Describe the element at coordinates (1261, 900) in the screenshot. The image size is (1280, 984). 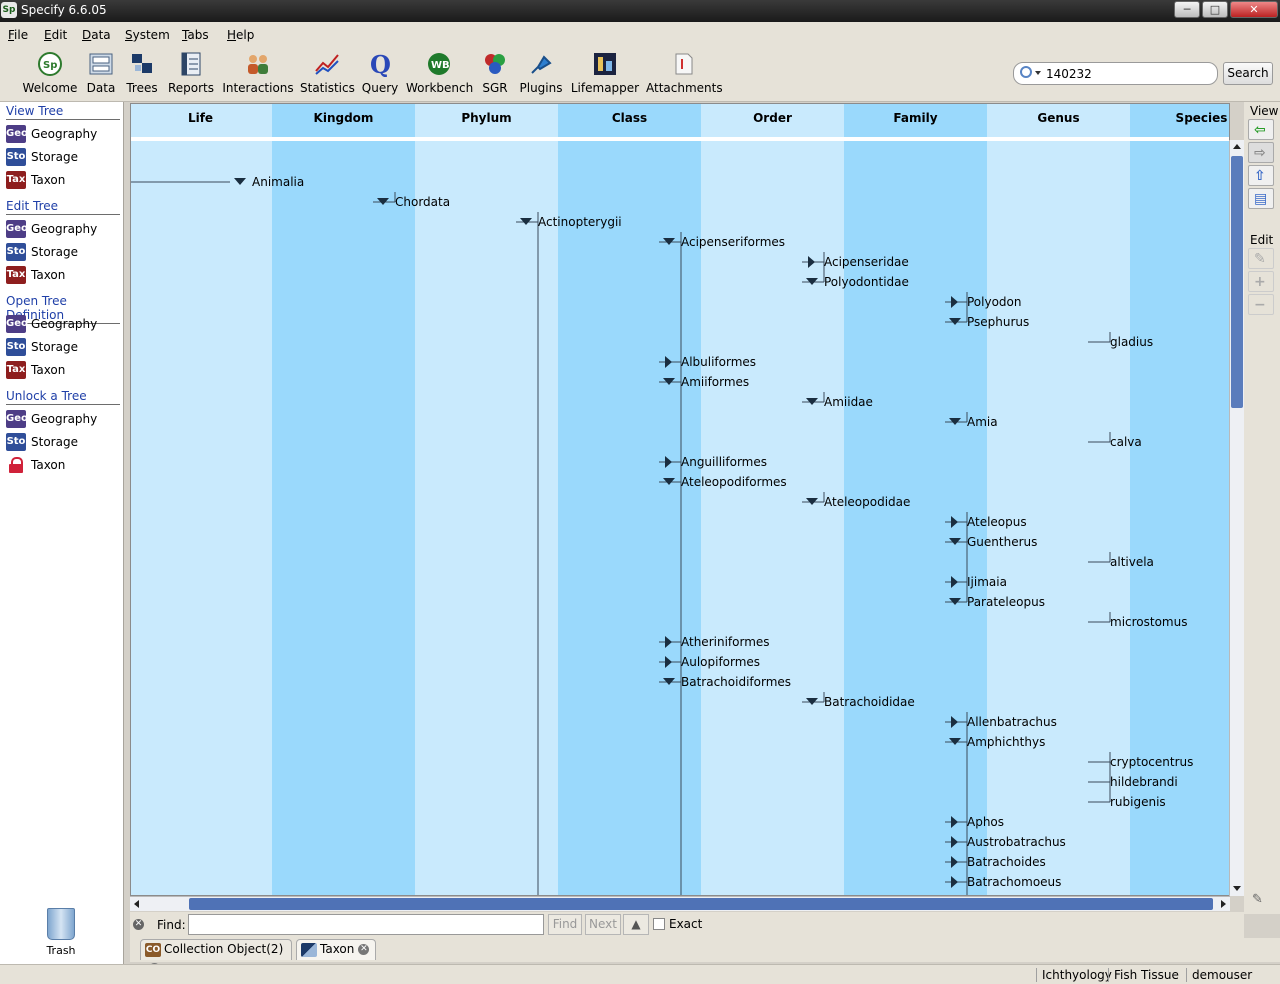
I see `broom-icon: ✎` at that location.